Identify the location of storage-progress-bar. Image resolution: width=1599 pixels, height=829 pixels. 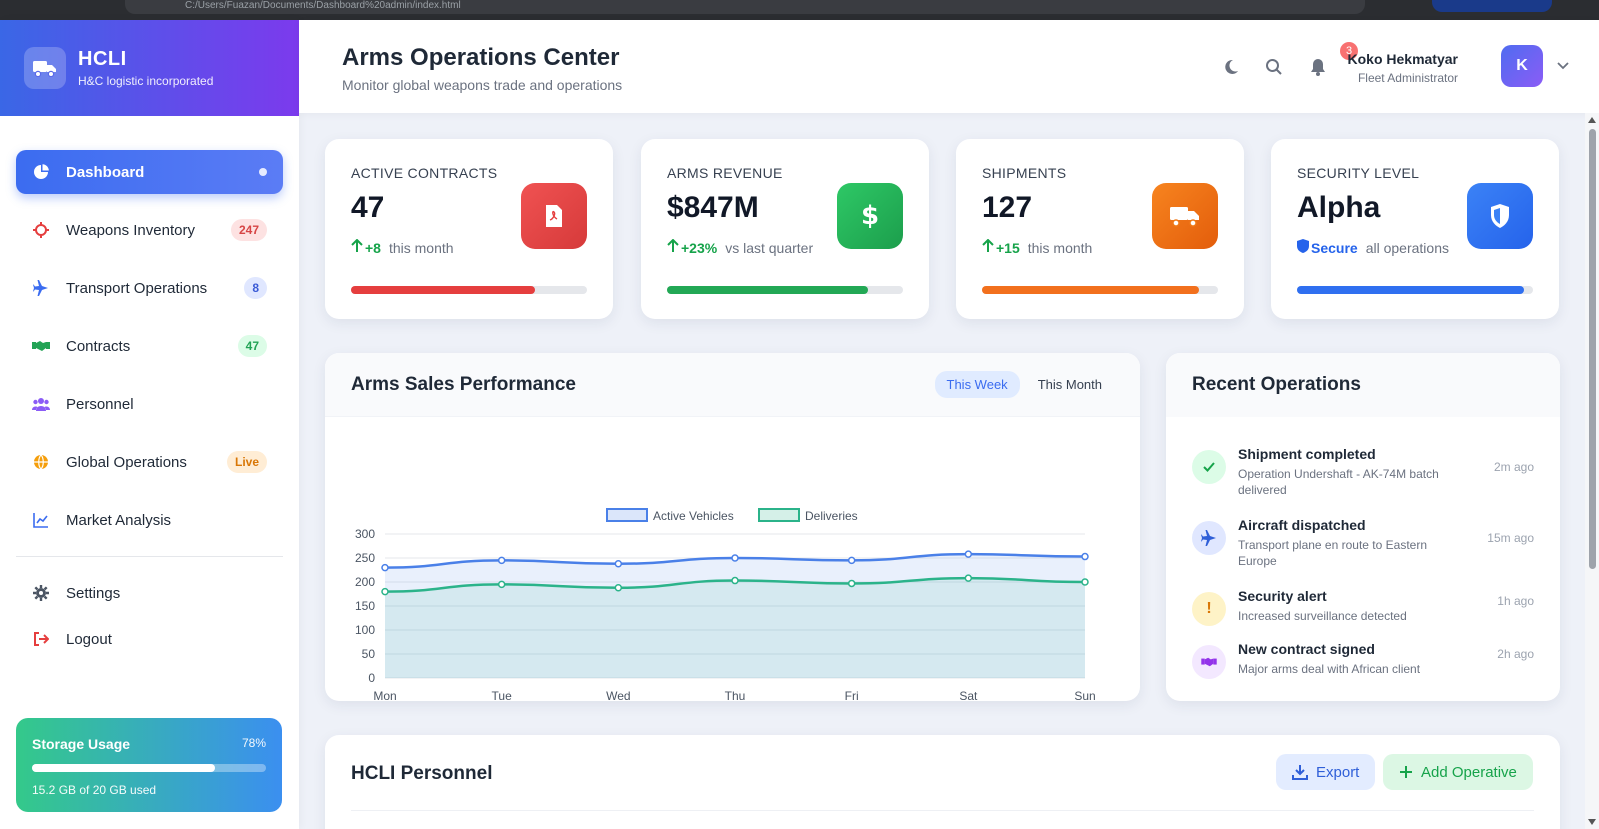
(149, 768).